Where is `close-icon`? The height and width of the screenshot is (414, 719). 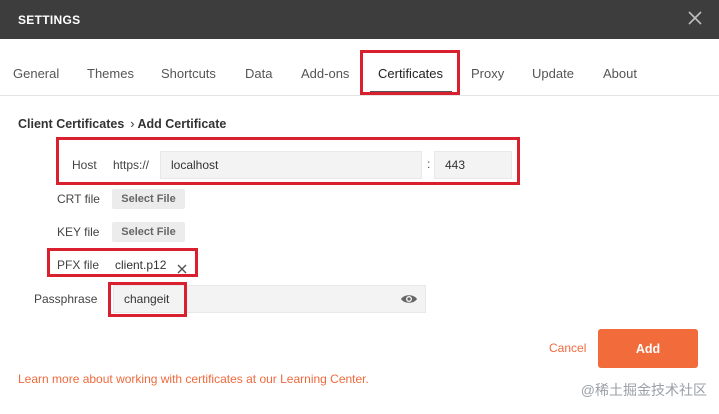 close-icon is located at coordinates (695, 18).